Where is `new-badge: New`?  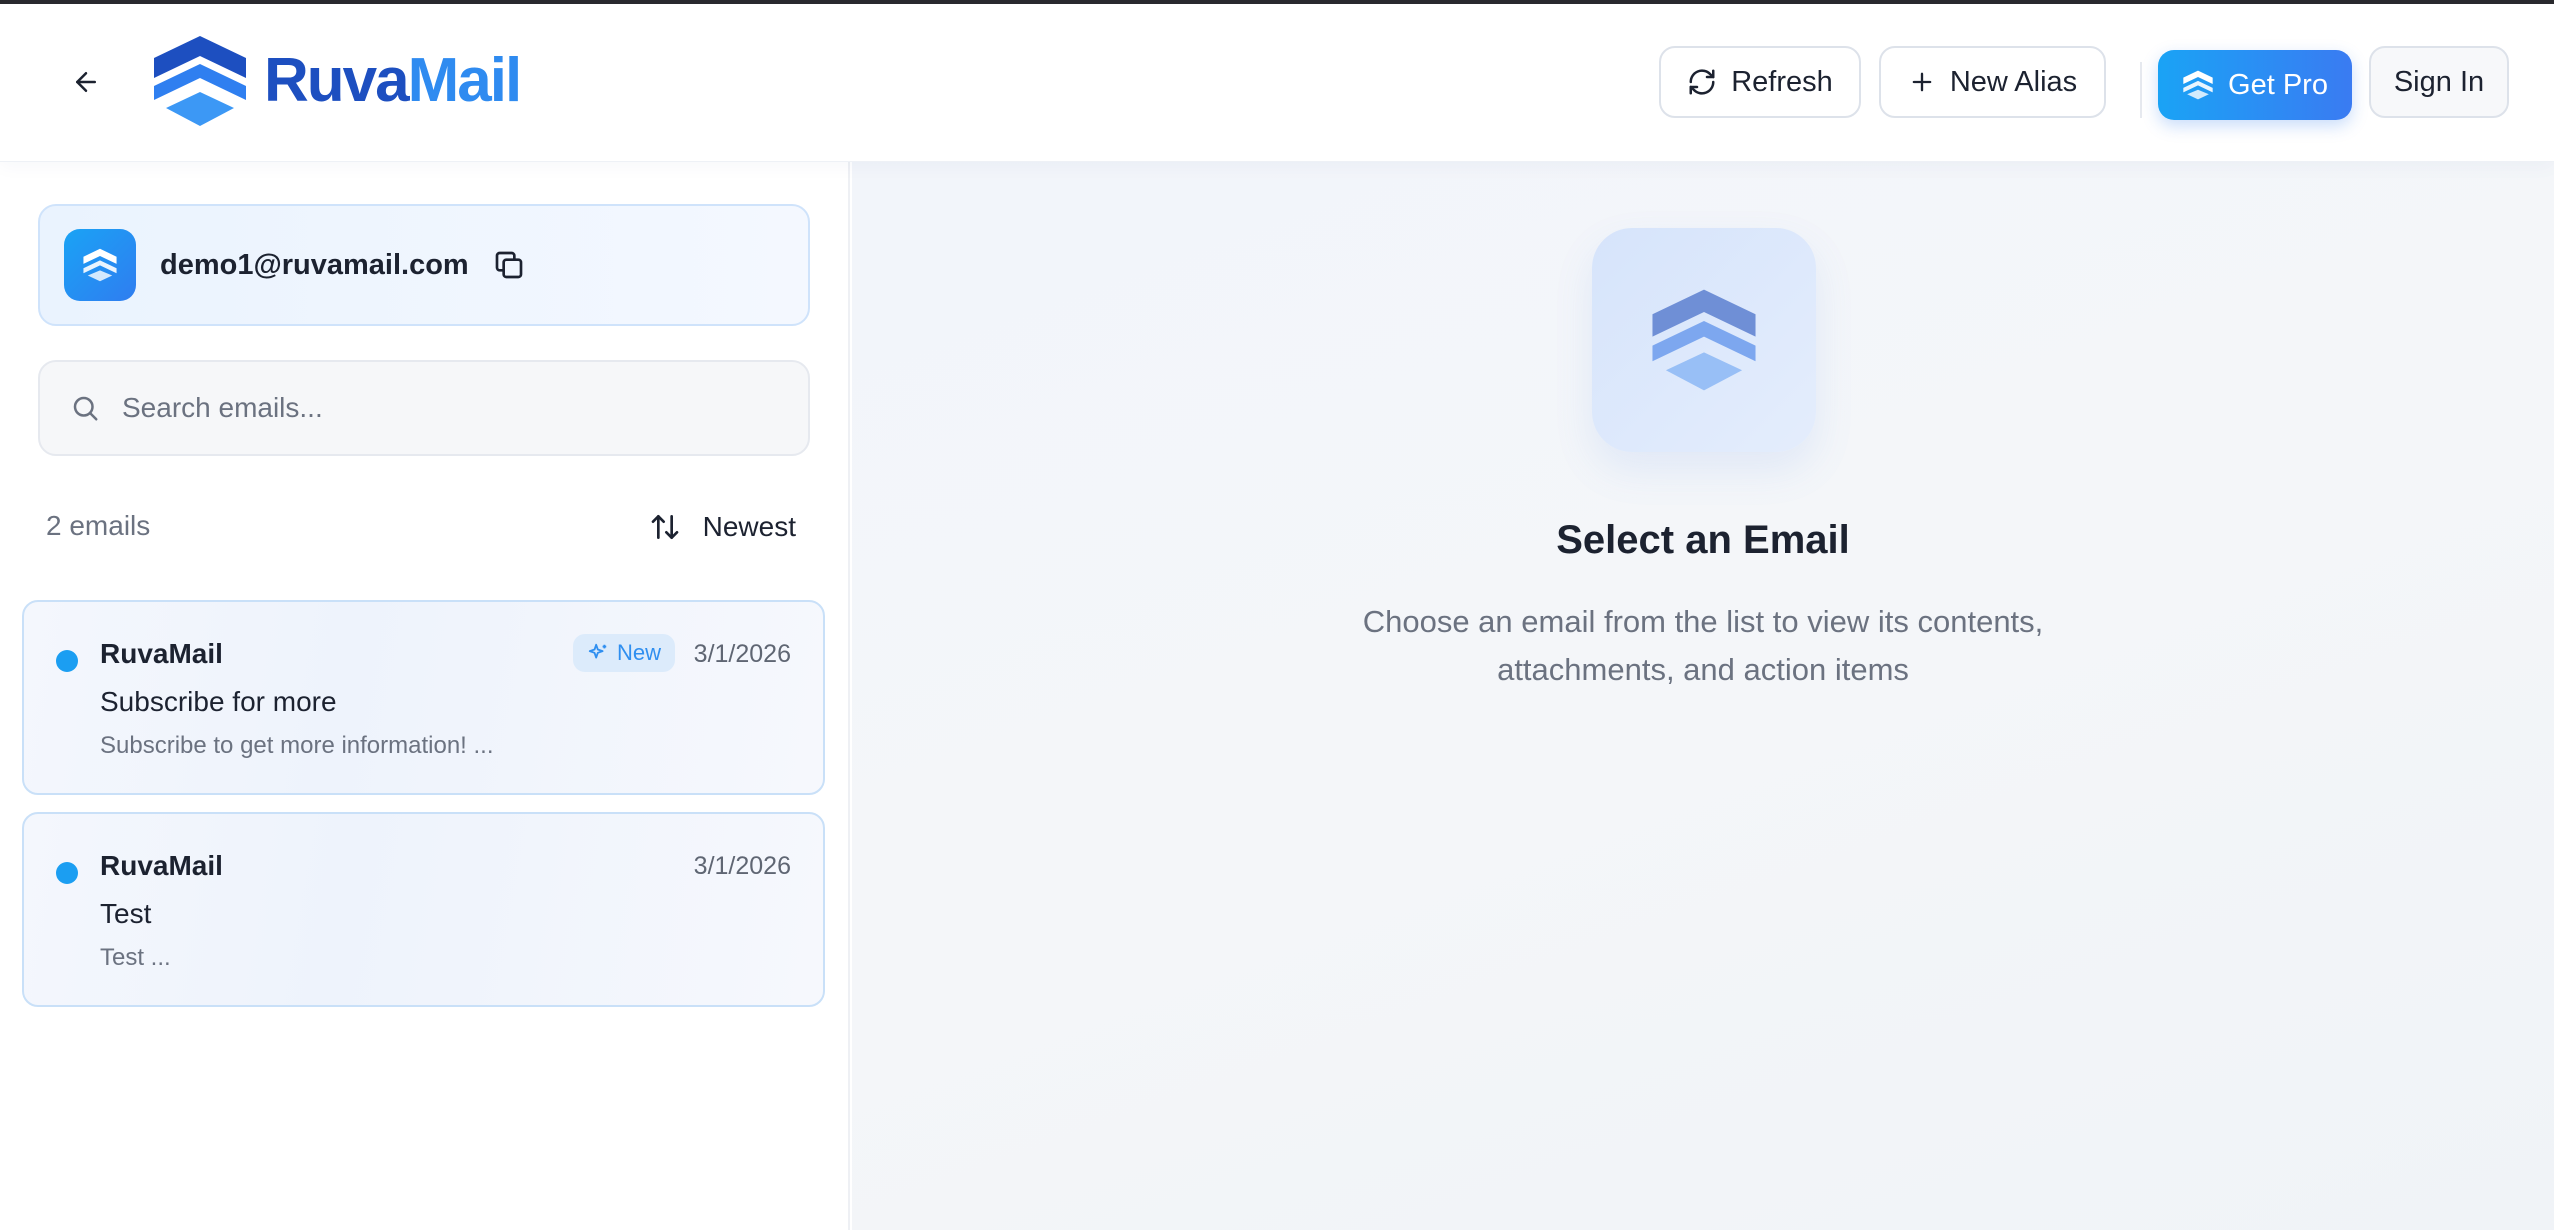 new-badge: New is located at coordinates (623, 653).